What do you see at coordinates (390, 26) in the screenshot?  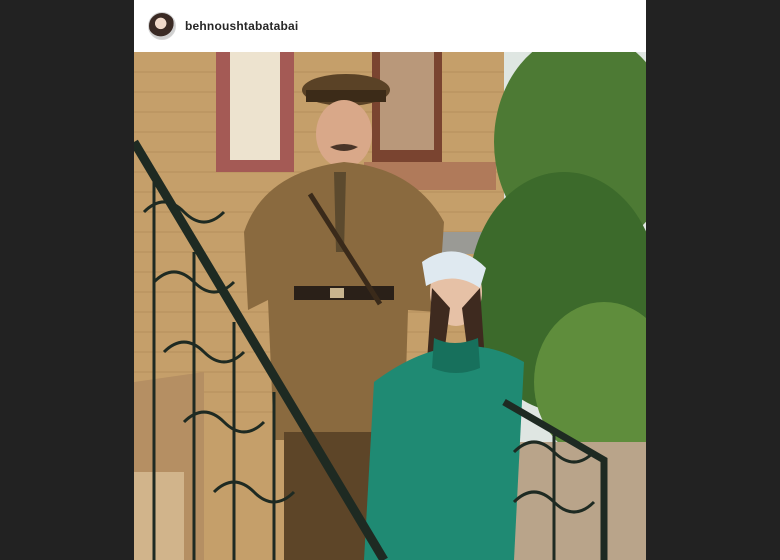 I see `post-header: behnoushtabatabai` at bounding box center [390, 26].